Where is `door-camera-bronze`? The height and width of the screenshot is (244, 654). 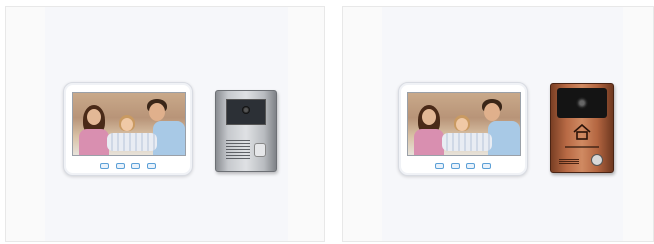
door-camera-bronze is located at coordinates (582, 128).